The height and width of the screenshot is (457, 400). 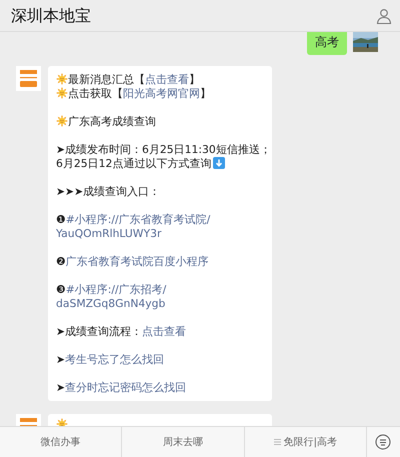 What do you see at coordinates (99, 331) in the screenshot?
I see `message-text: ➤成绩查询流程：` at bounding box center [99, 331].